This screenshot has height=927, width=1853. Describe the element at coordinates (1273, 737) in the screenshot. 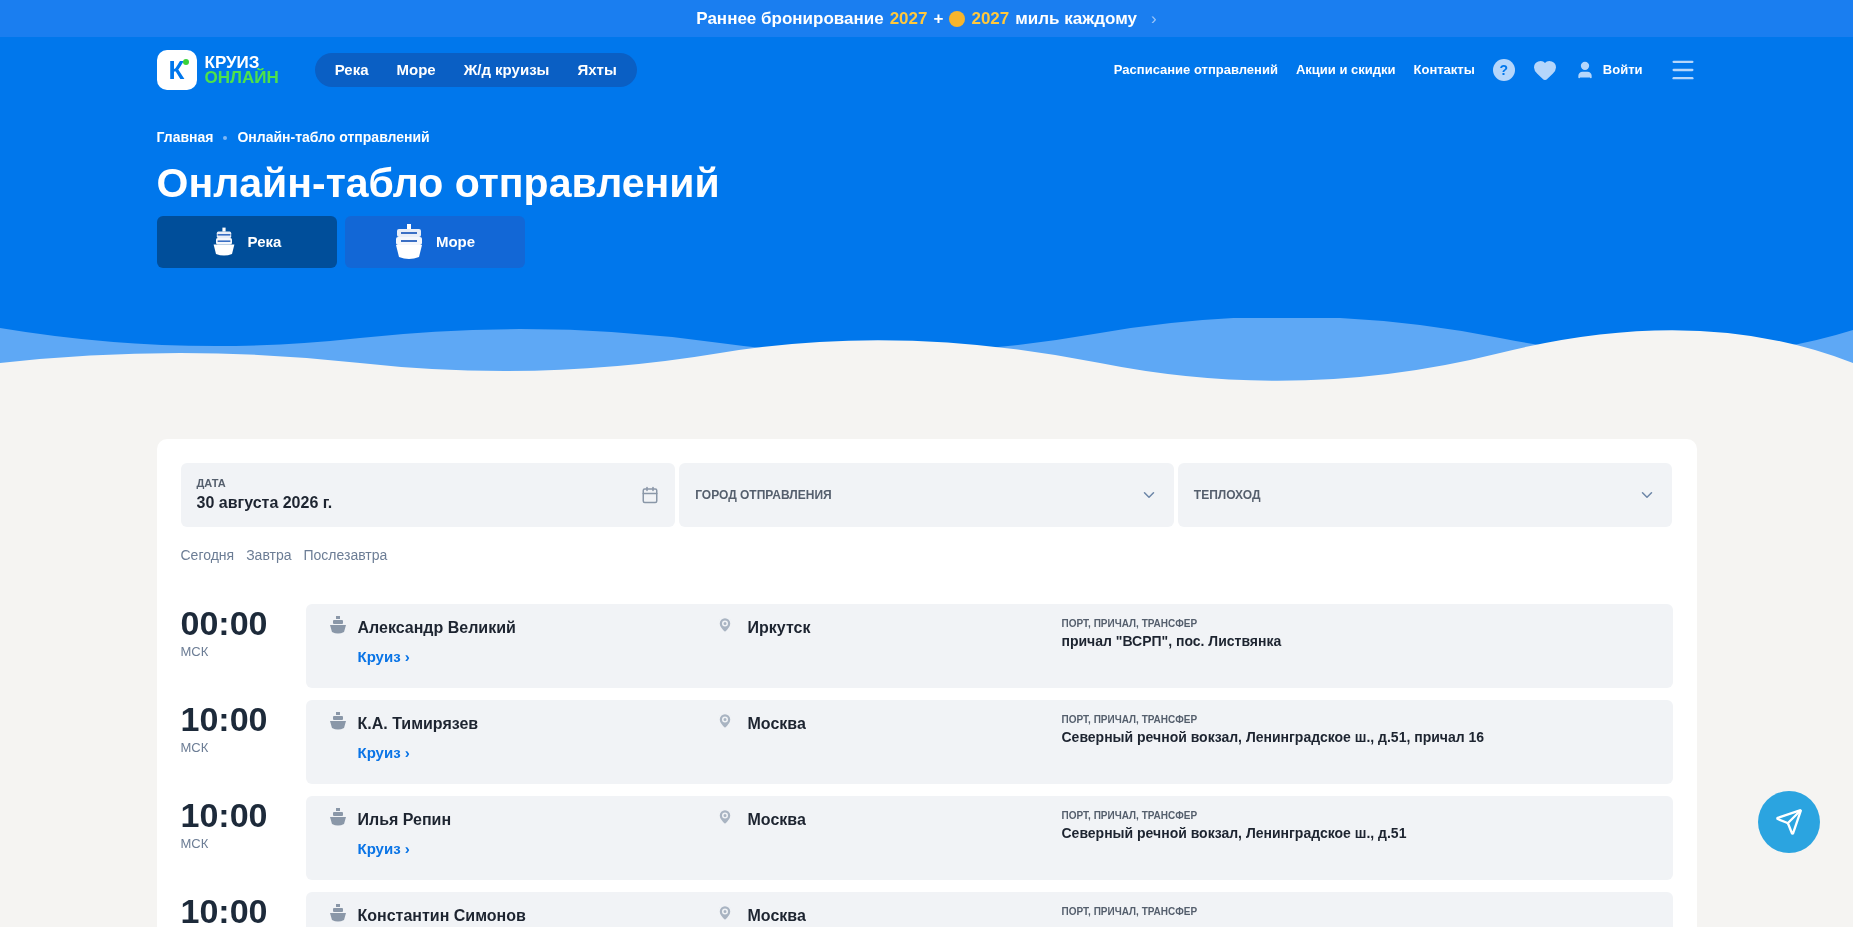

I see `port-address: Северный речной вокзал, Ленинградское ш., д.51, причал 16` at that location.